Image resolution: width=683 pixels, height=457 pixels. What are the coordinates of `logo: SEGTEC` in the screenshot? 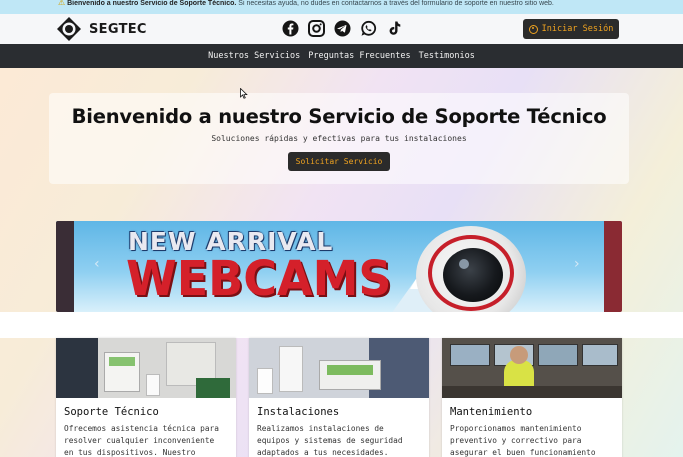 It's located at (102, 29).